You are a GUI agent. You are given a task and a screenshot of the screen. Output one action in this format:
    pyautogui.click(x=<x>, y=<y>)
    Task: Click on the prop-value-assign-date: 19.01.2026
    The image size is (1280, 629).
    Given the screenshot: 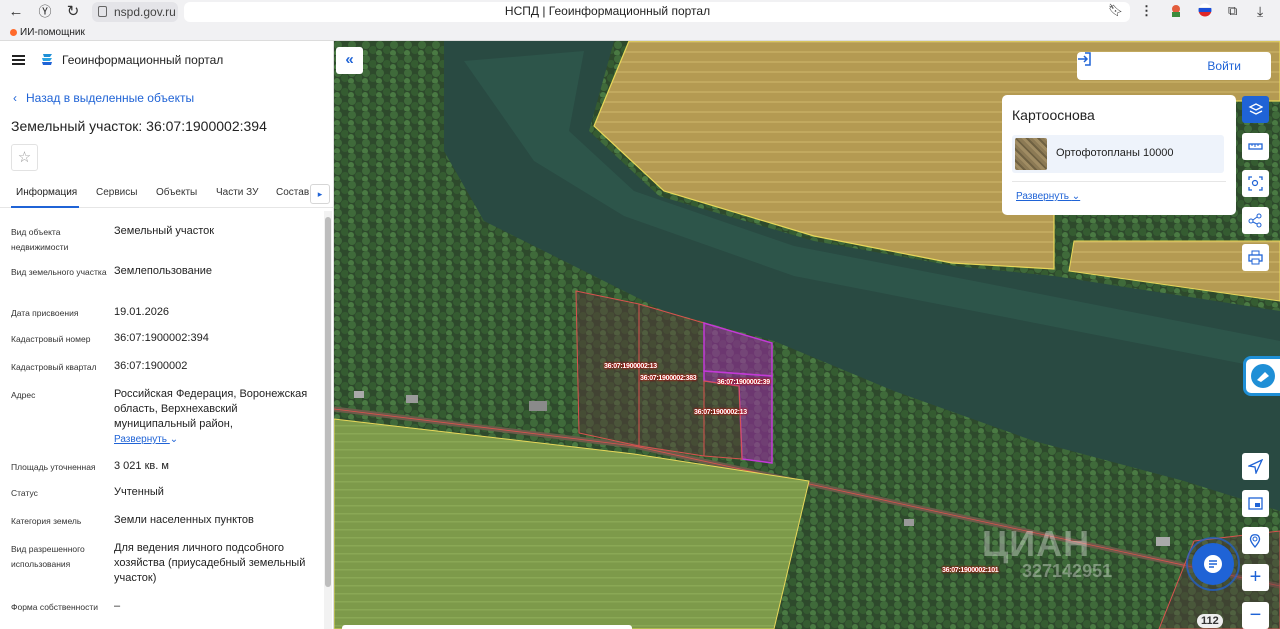 What is the action you would take?
    pyautogui.click(x=142, y=312)
    